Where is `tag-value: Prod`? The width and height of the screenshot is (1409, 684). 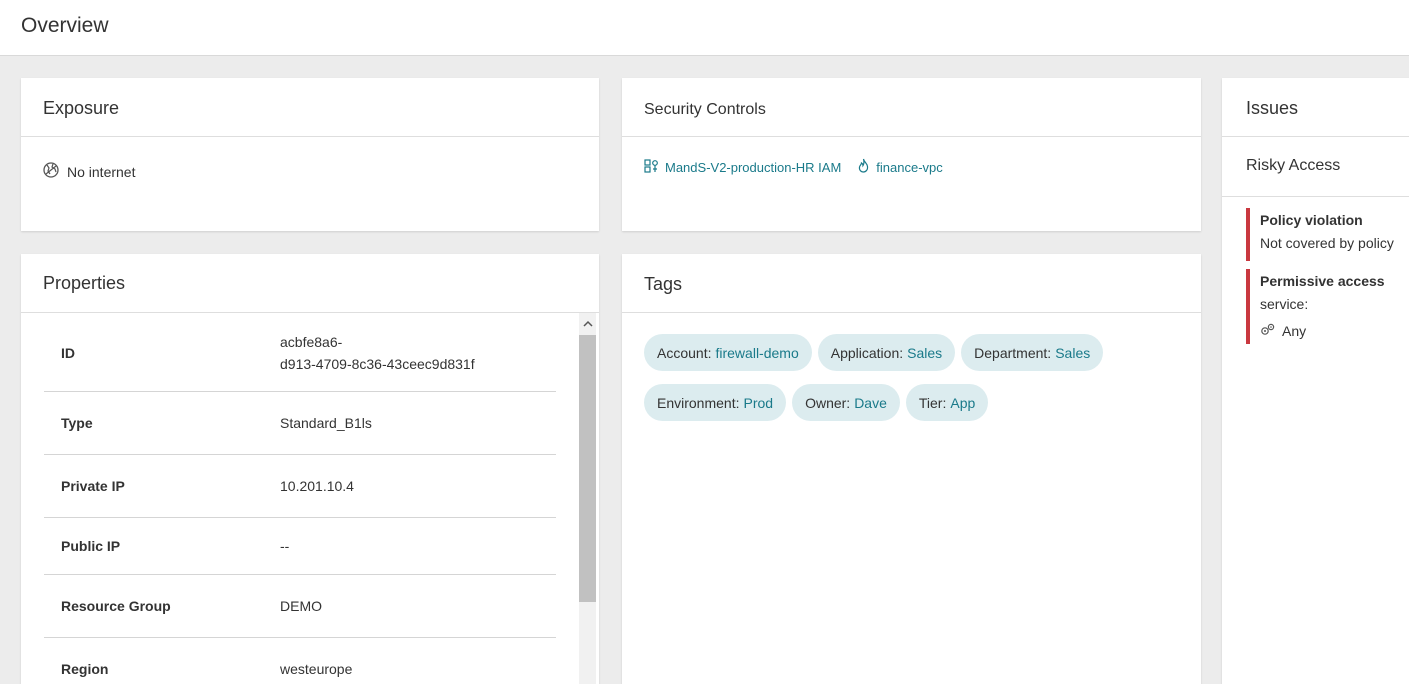 tag-value: Prod is located at coordinates (758, 402).